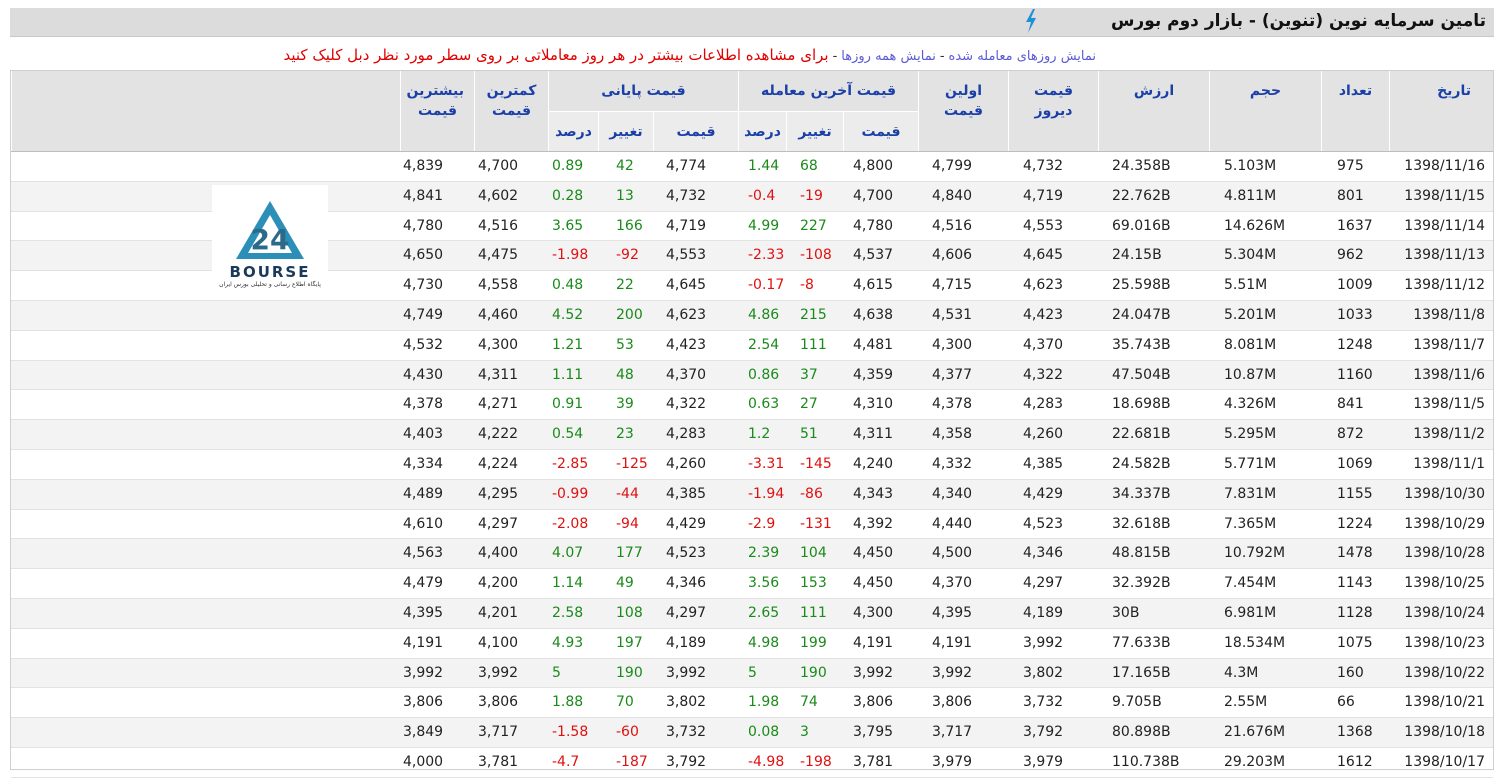  What do you see at coordinates (1043, 314) in the screenshot?
I see `cell-yesterday-price: 4,423` at bounding box center [1043, 314].